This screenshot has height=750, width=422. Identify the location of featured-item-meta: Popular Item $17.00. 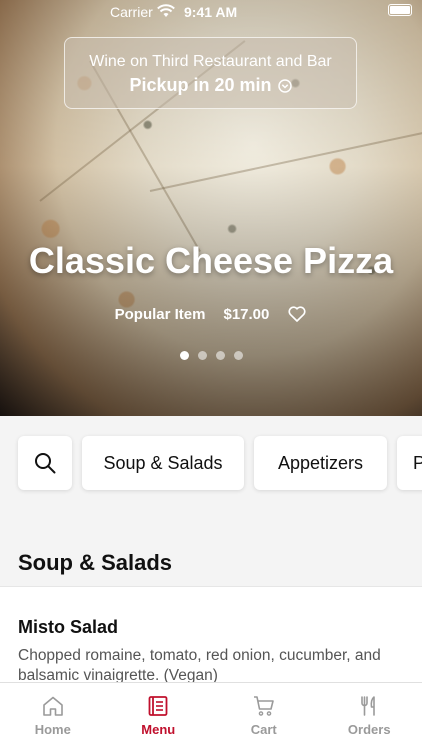
(211, 314).